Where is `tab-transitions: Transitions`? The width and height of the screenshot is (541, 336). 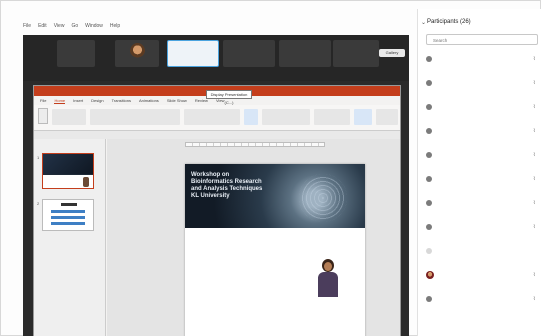 tab-transitions: Transitions is located at coordinates (121, 100).